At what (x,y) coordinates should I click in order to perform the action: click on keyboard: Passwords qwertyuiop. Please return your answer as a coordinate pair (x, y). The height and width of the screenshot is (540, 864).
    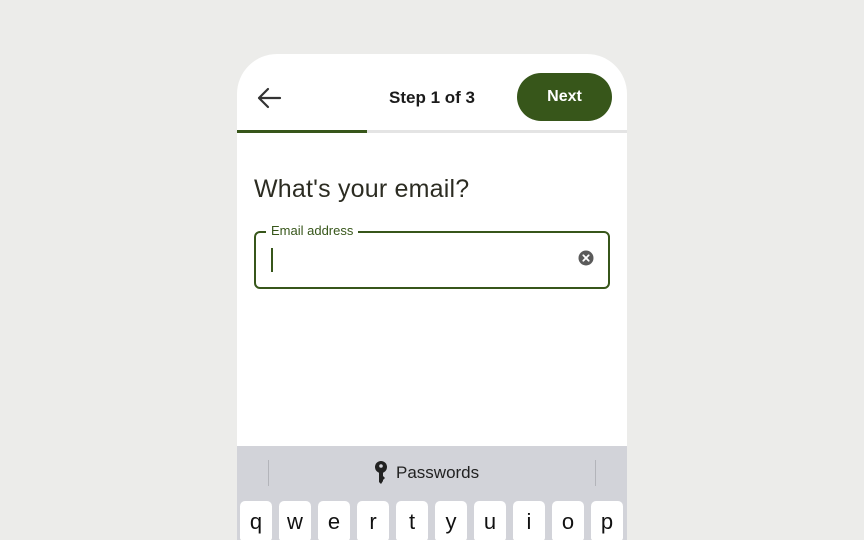
    Looking at the image, I should click on (432, 493).